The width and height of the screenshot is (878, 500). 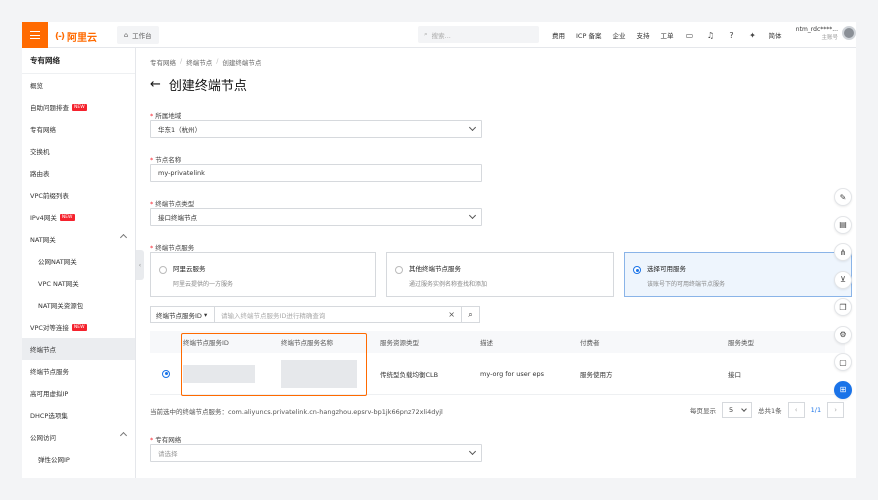 What do you see at coordinates (500, 274) in the screenshot?
I see `service-card-other: 其他终端节点服务 通过服务实例名称查找和添加` at bounding box center [500, 274].